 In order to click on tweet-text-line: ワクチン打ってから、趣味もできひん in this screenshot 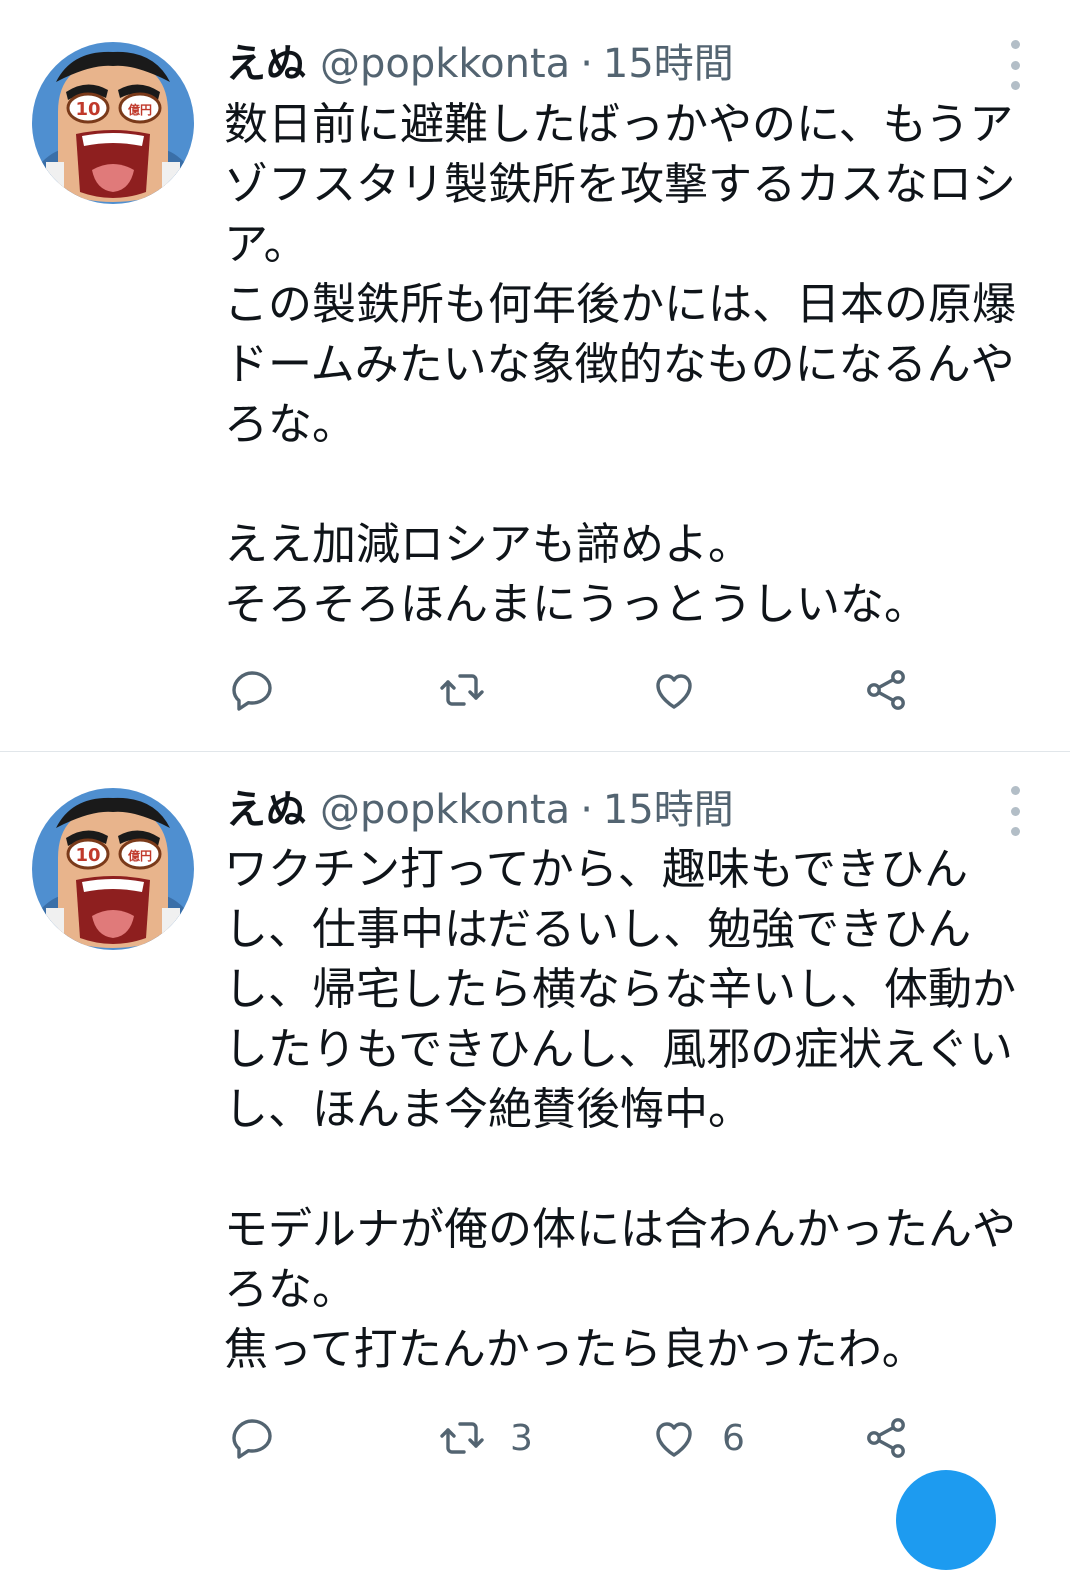, I will do `click(596, 869)`.